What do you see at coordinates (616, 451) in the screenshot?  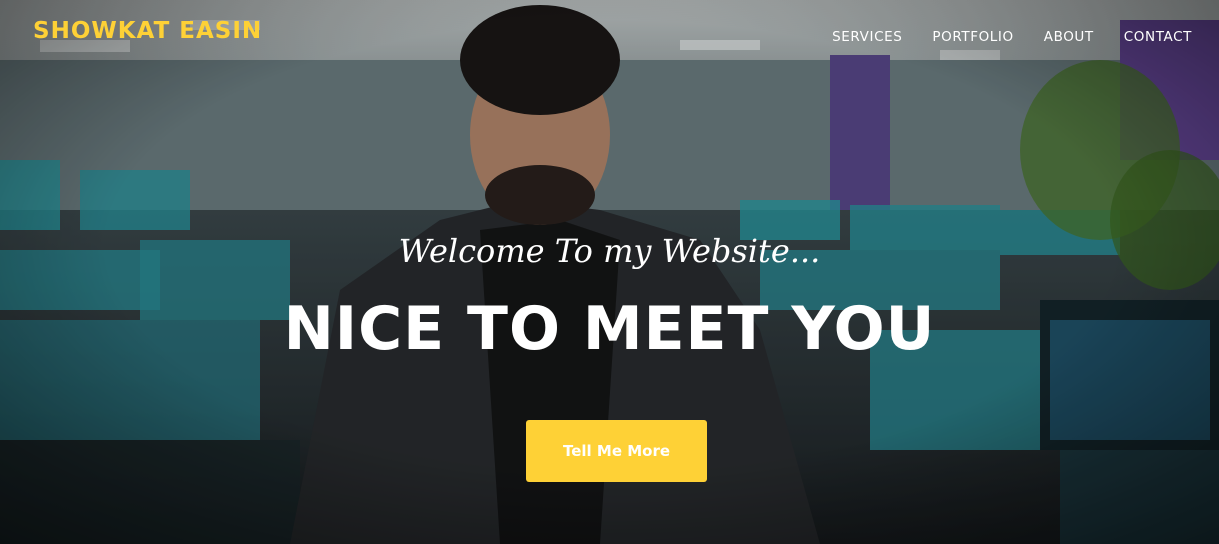 I see `tell-me-more-button: Tell Me More` at bounding box center [616, 451].